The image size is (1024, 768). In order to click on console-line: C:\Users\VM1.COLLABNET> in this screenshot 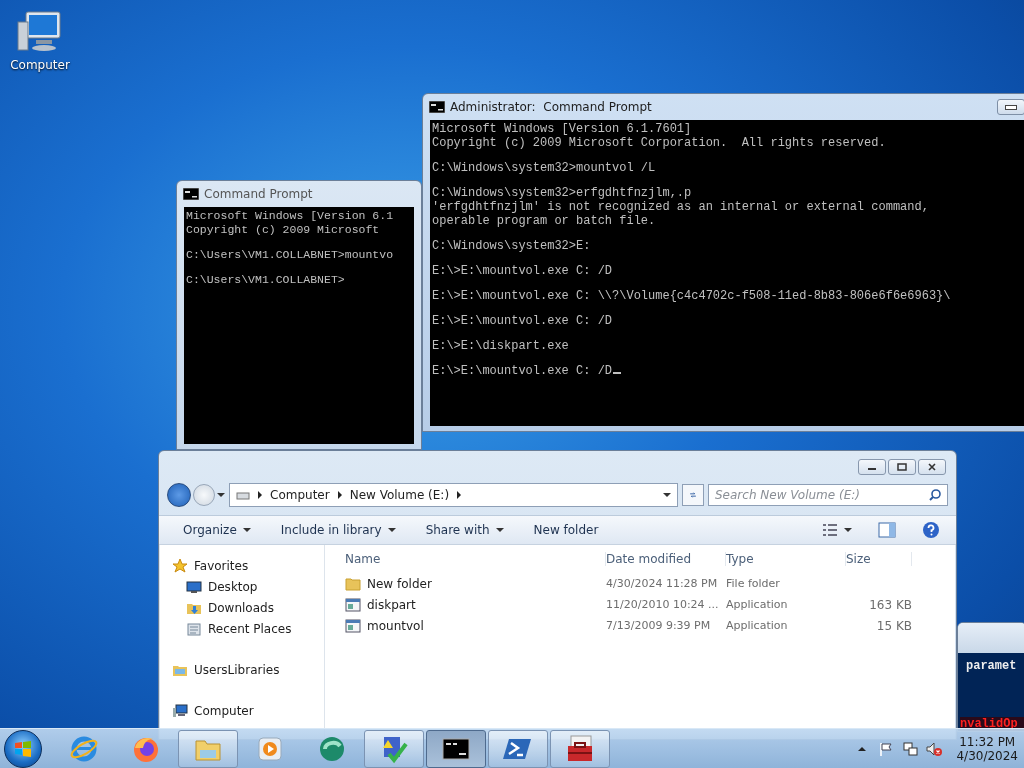, I will do `click(265, 280)`.